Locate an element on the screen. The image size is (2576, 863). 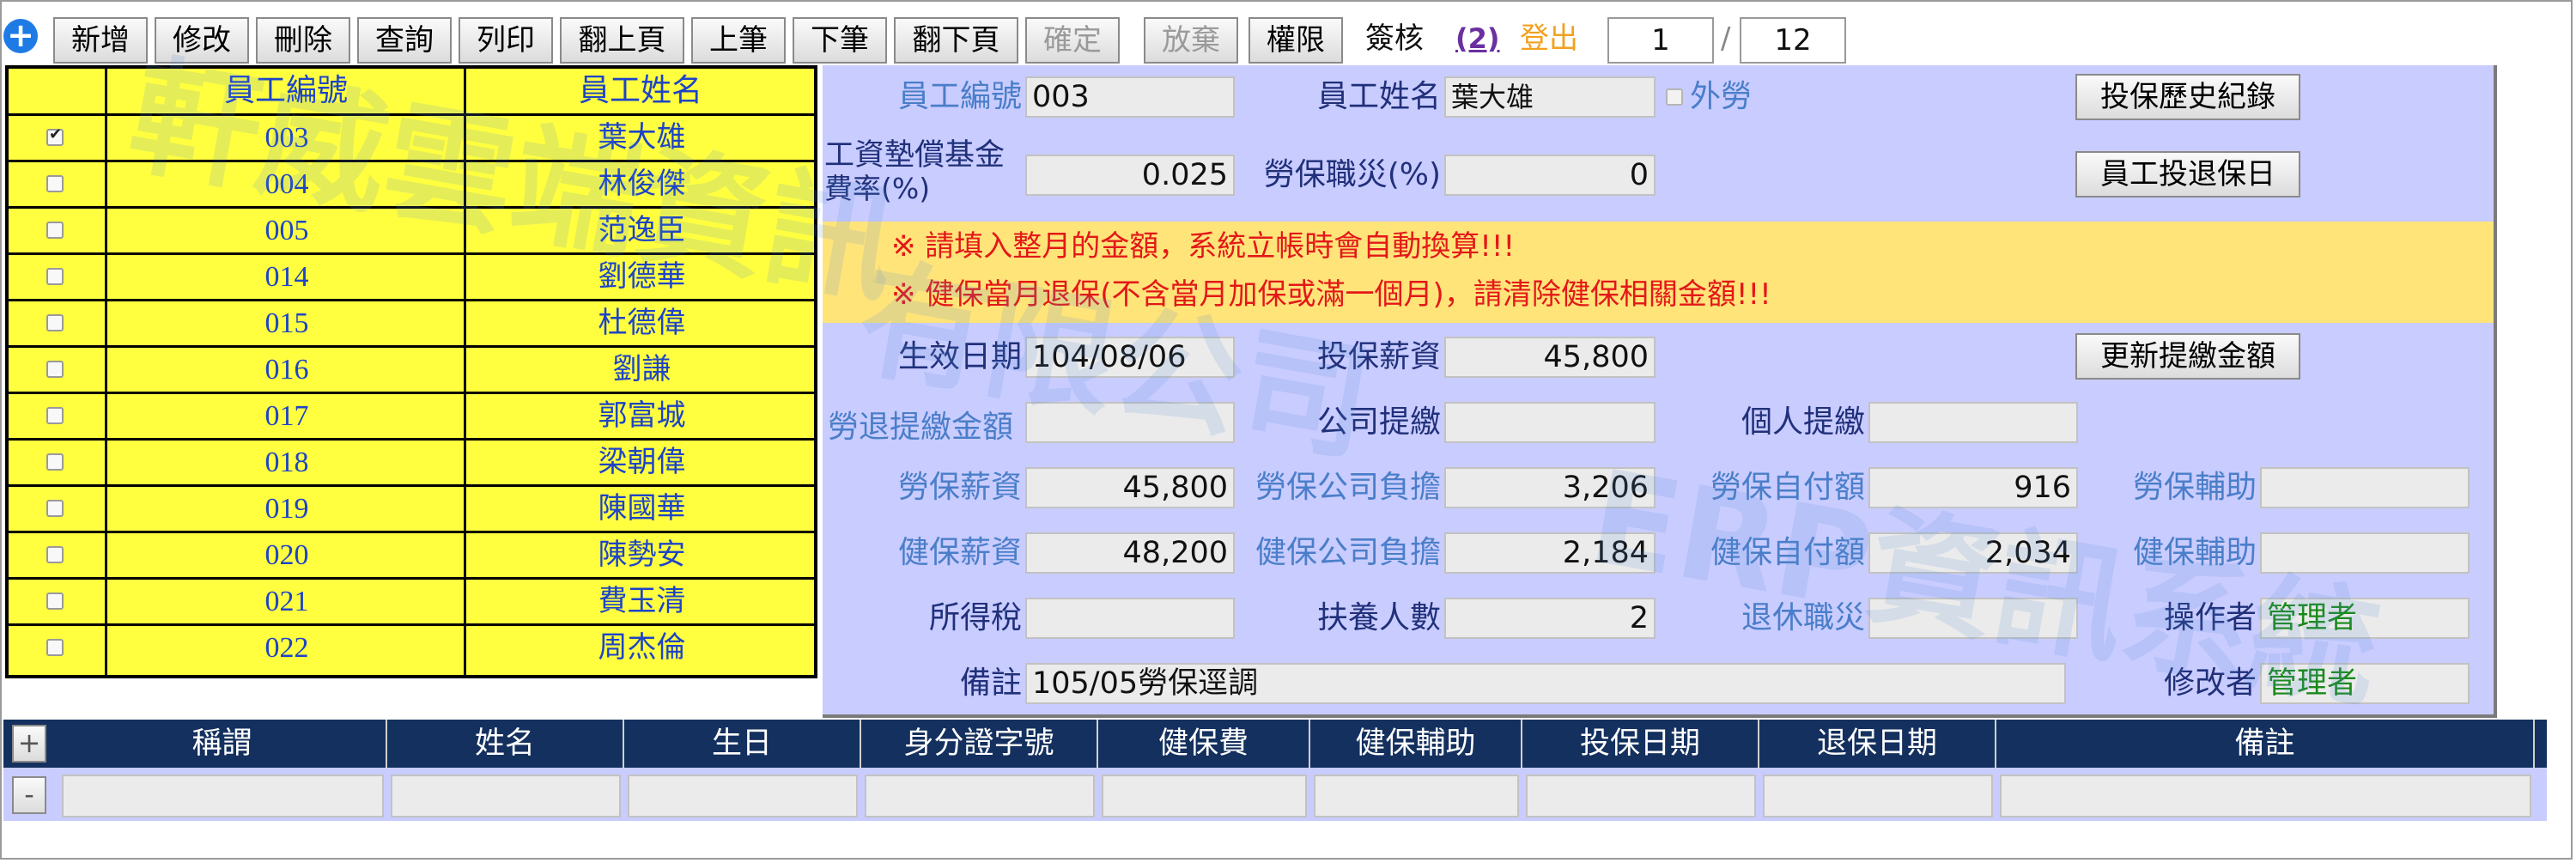
employee-row: 022 周杰倫 is located at coordinates (411, 647).